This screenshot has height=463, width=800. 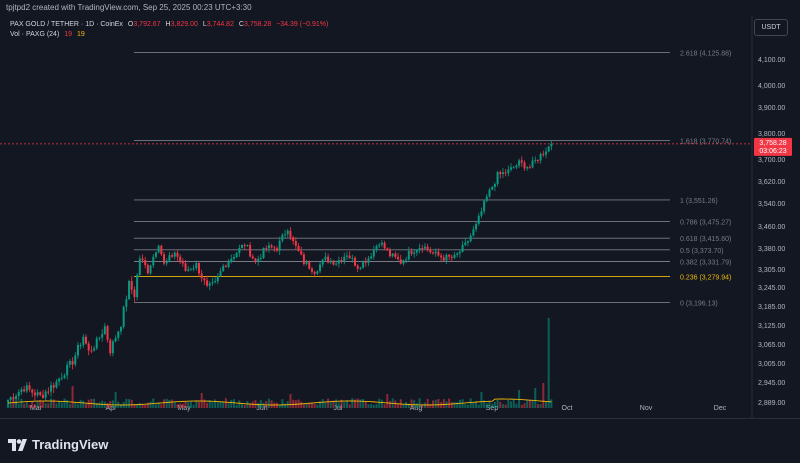 What do you see at coordinates (400, 440) in the screenshot?
I see `footer-bar: TradingView` at bounding box center [400, 440].